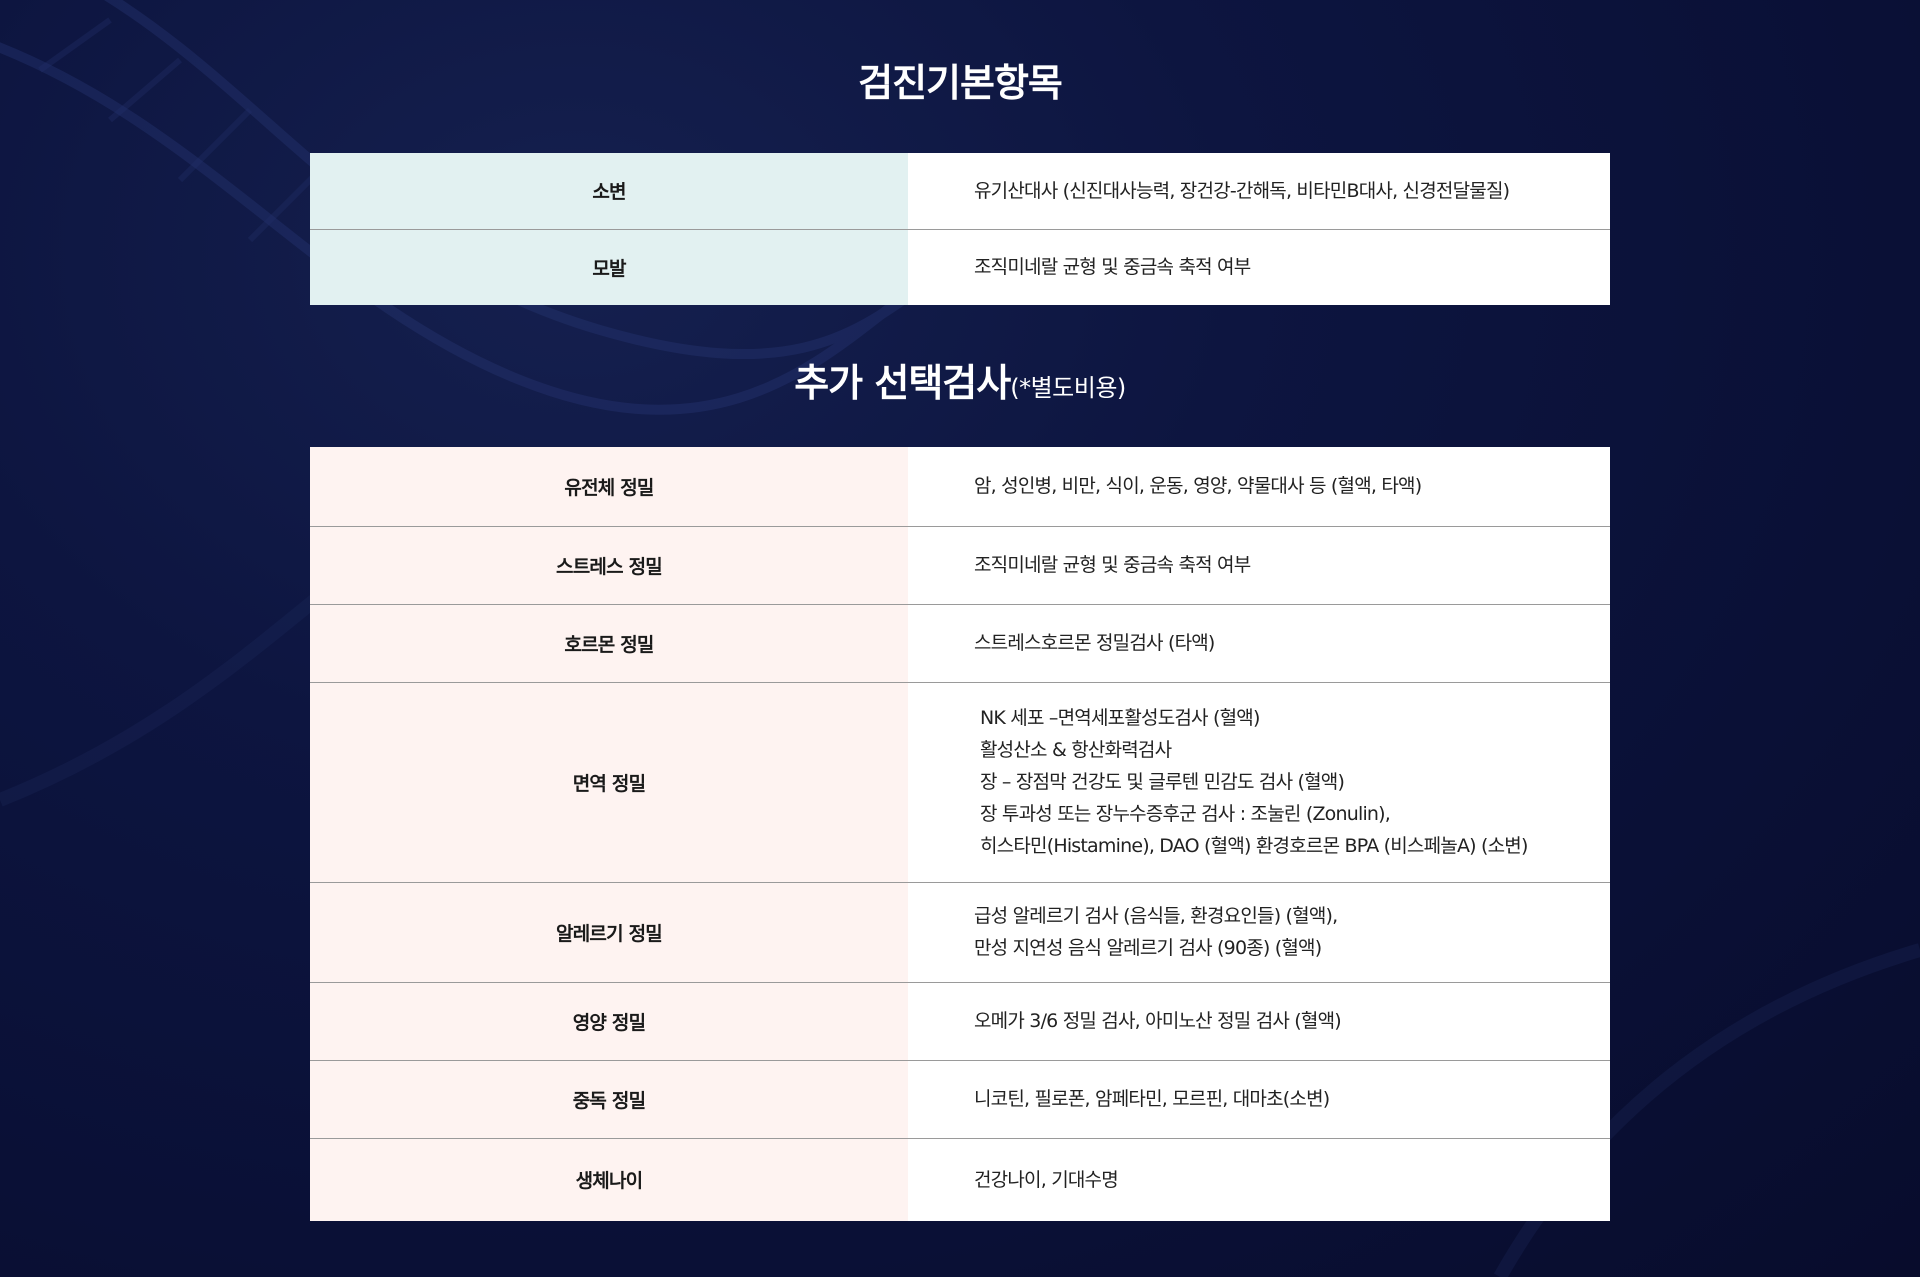 The height and width of the screenshot is (1277, 1920). What do you see at coordinates (1156, 916) in the screenshot?
I see `value-line: 급성 알레르기 검사 (음식들, 환경요인들) (혈액),` at bounding box center [1156, 916].